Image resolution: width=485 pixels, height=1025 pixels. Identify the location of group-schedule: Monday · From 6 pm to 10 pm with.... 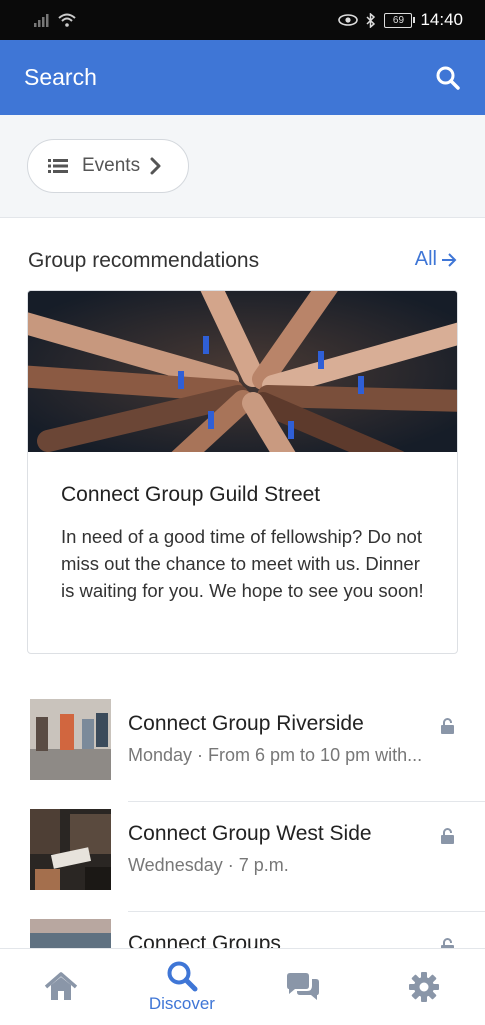
(275, 755).